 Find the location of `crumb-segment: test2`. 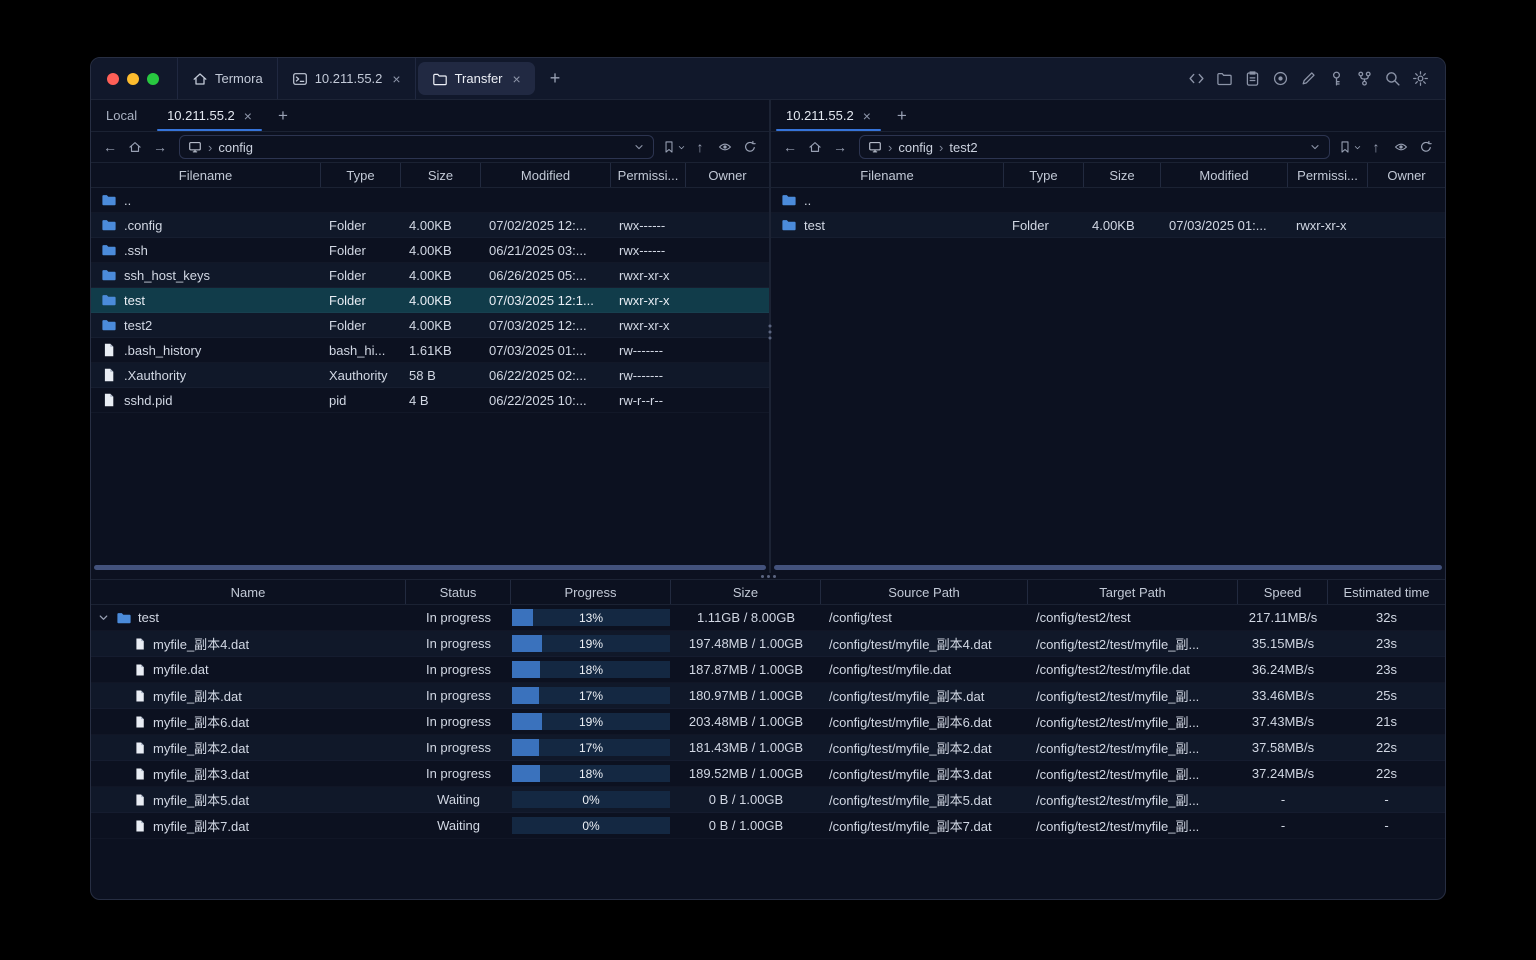

crumb-segment: test2 is located at coordinates (963, 147).